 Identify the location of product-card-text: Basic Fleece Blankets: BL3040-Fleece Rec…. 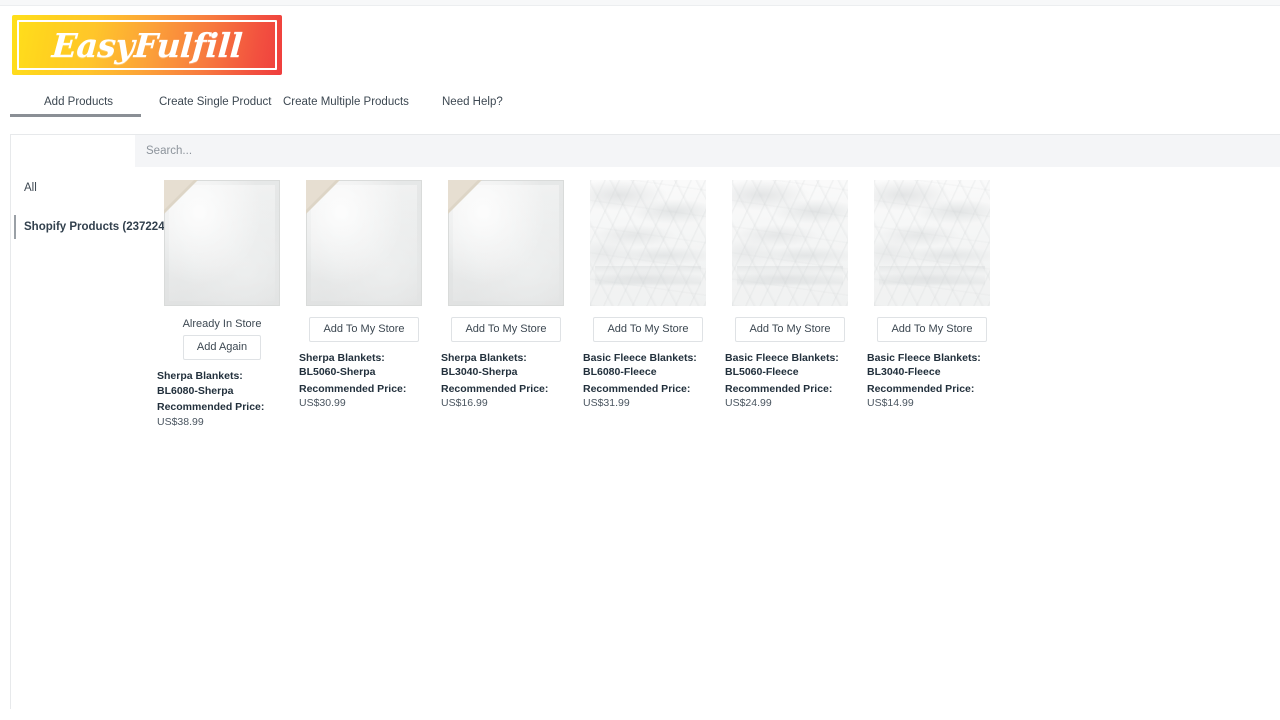
(926, 381).